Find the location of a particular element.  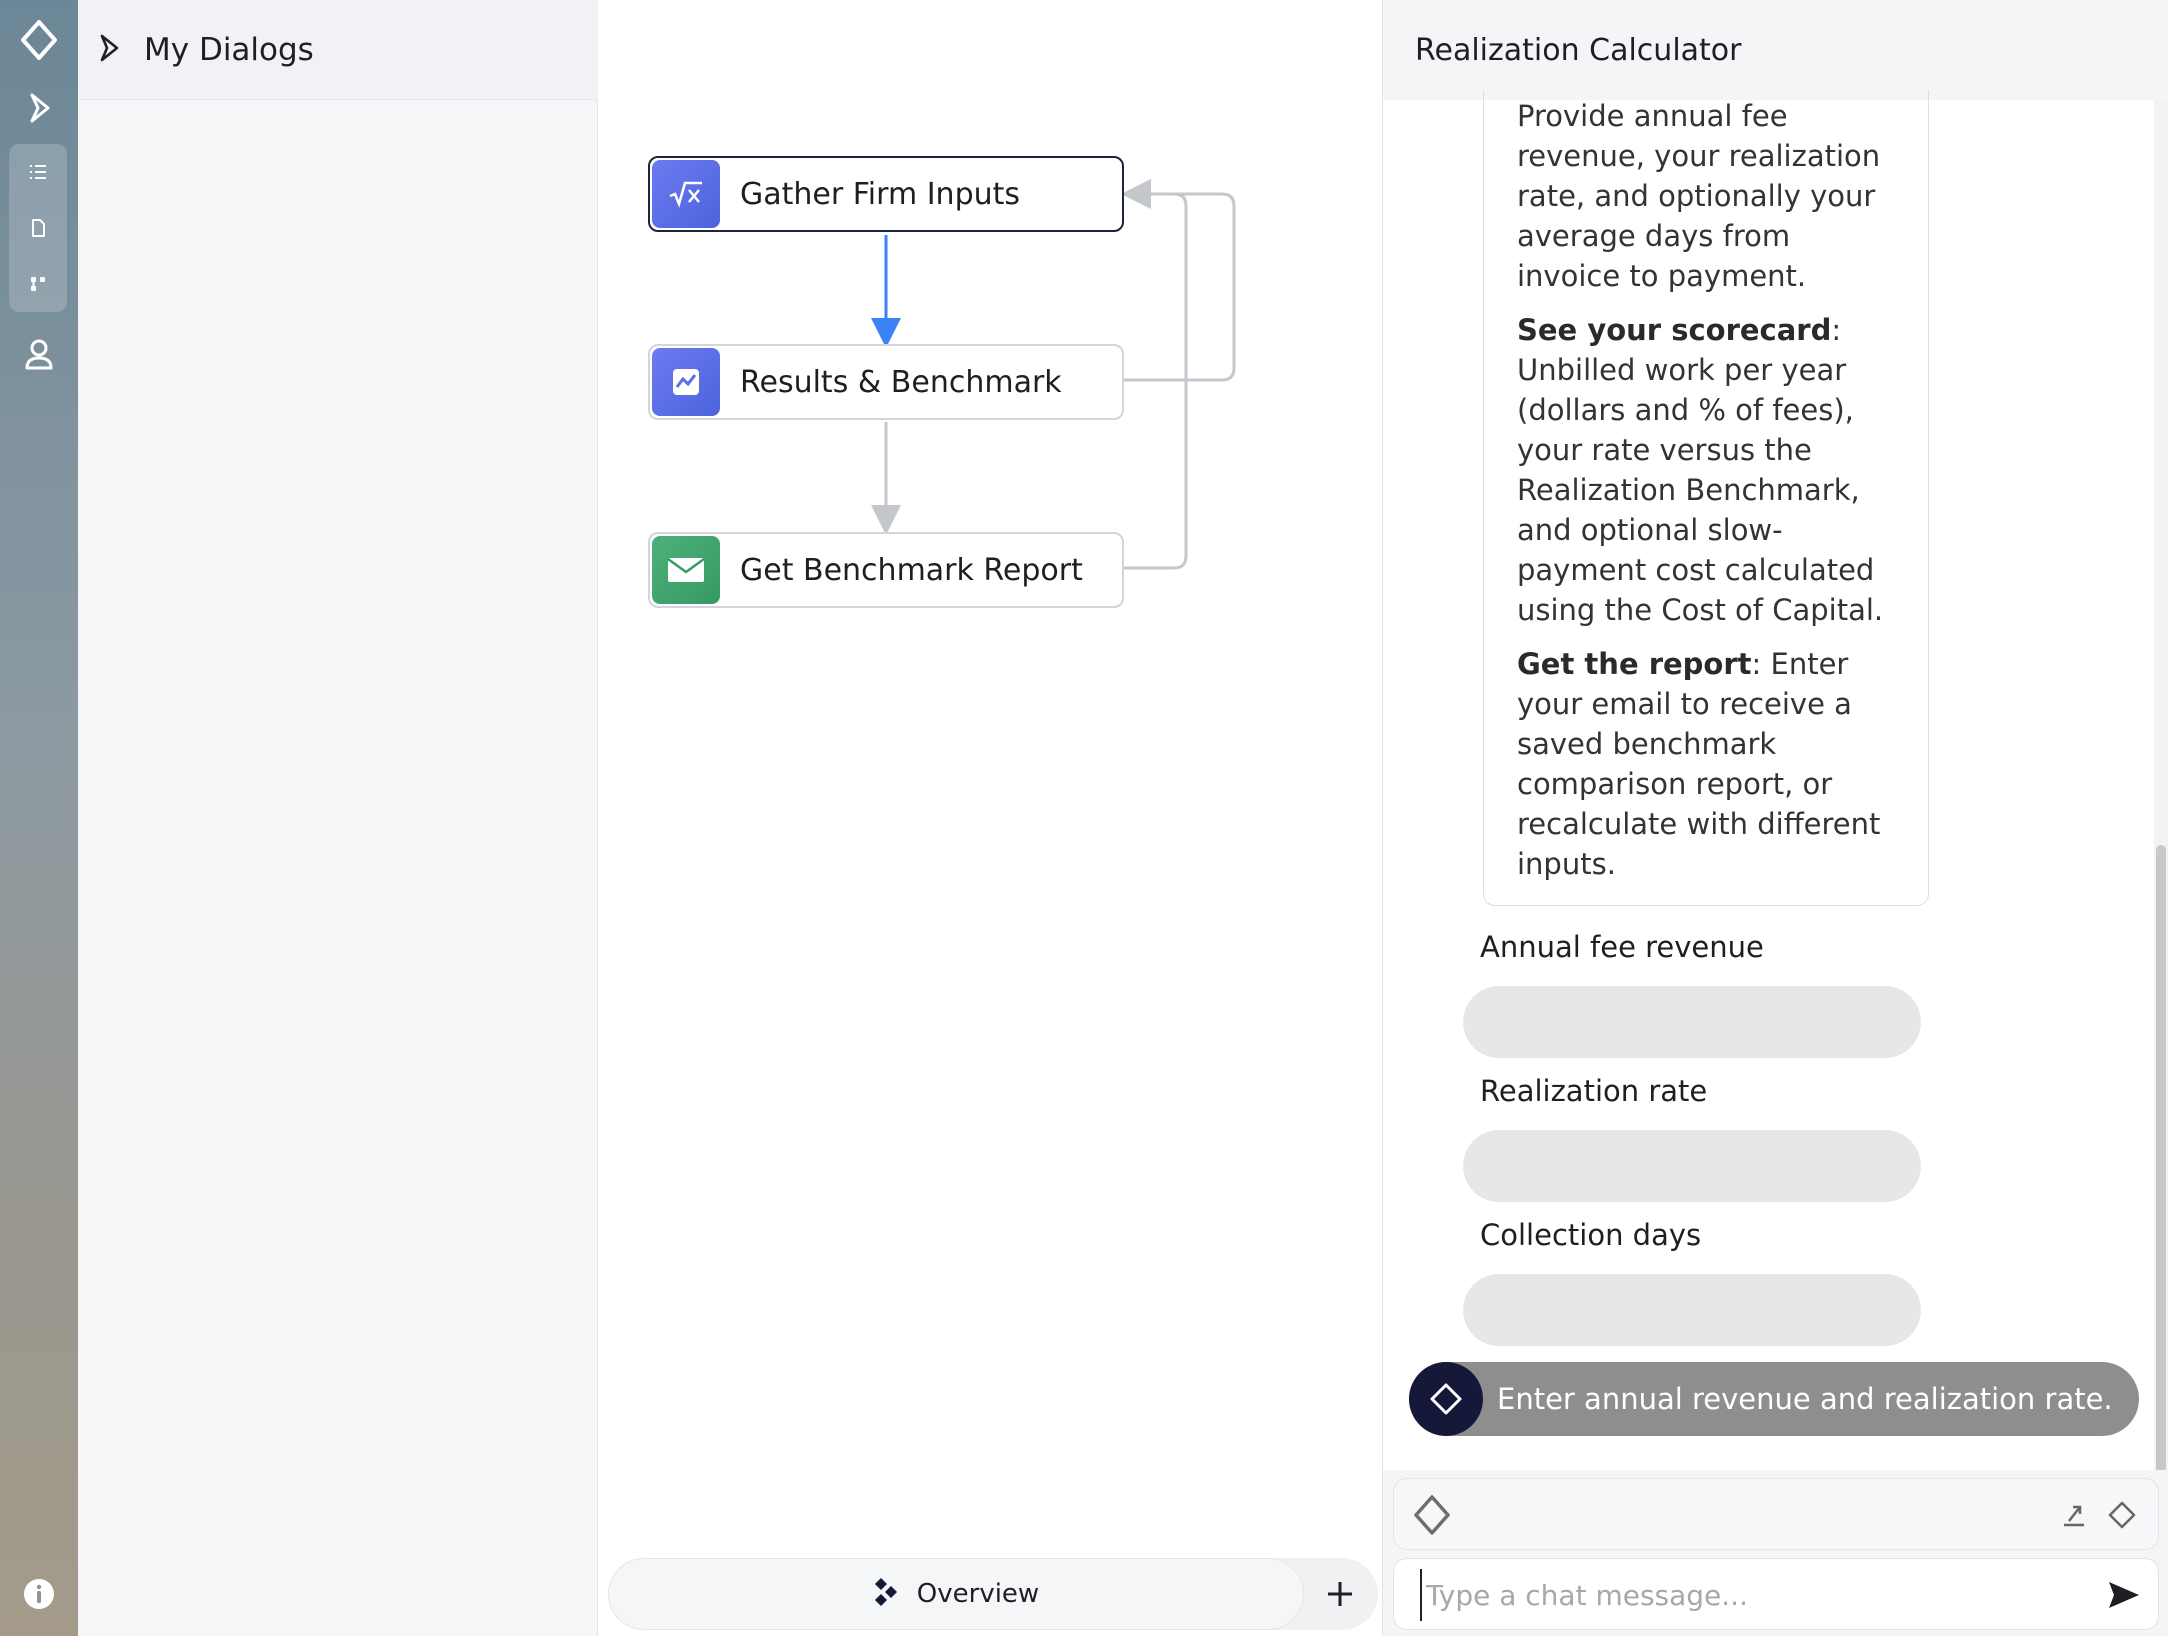

scorecard-heading: See your scorecard is located at coordinates (1674, 330).